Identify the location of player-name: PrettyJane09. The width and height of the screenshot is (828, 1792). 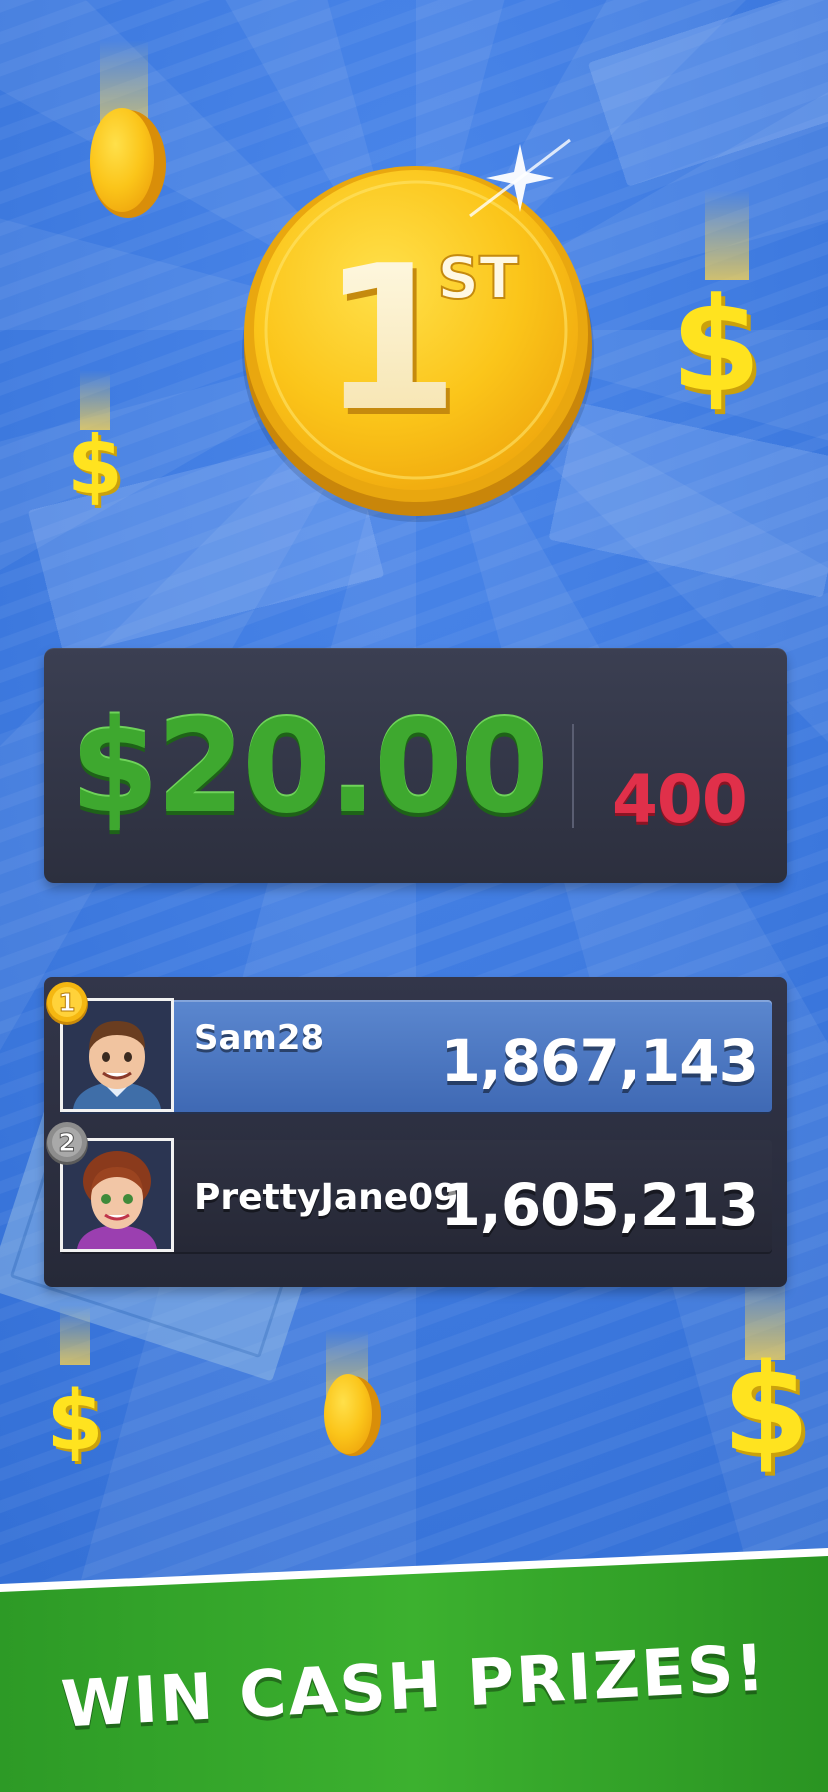
(326, 1197).